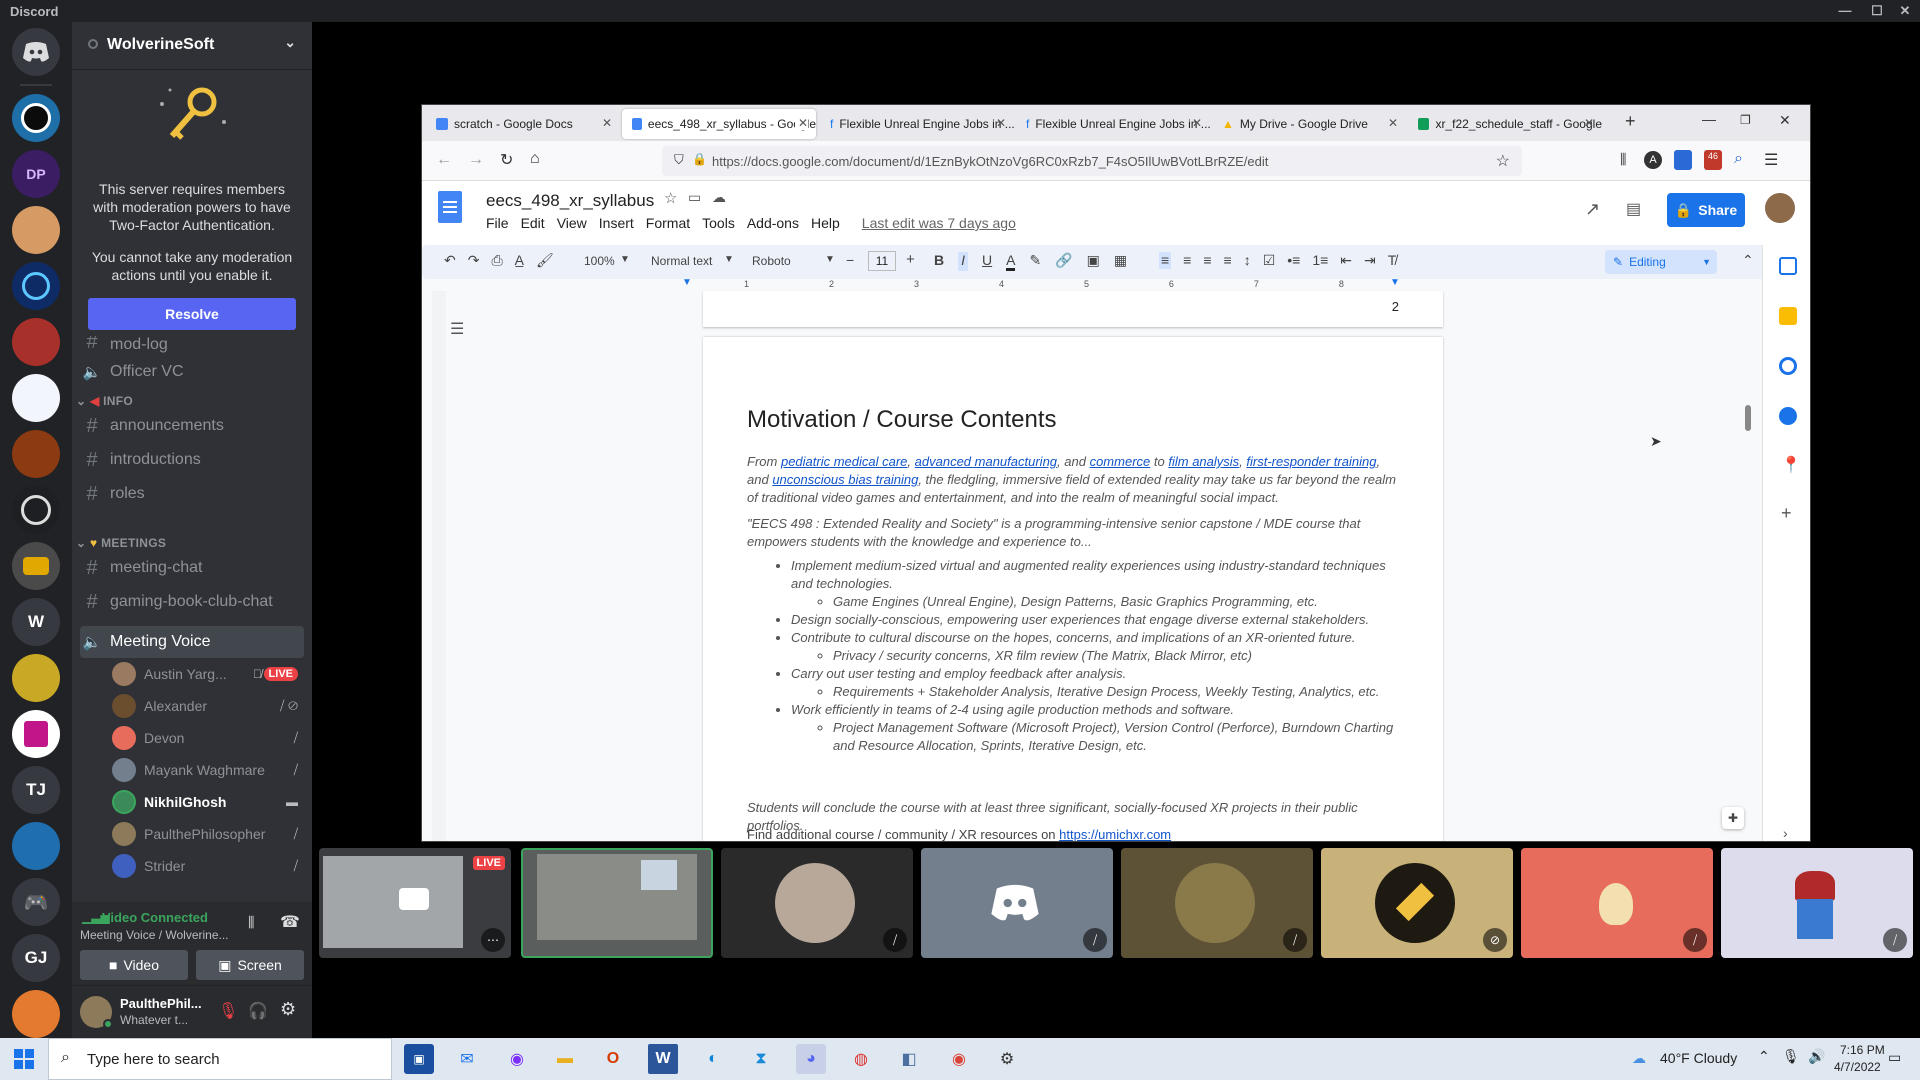 The width and height of the screenshot is (1920, 1080). I want to click on editing-mode-select: ✎ Editing ▼, so click(1661, 262).